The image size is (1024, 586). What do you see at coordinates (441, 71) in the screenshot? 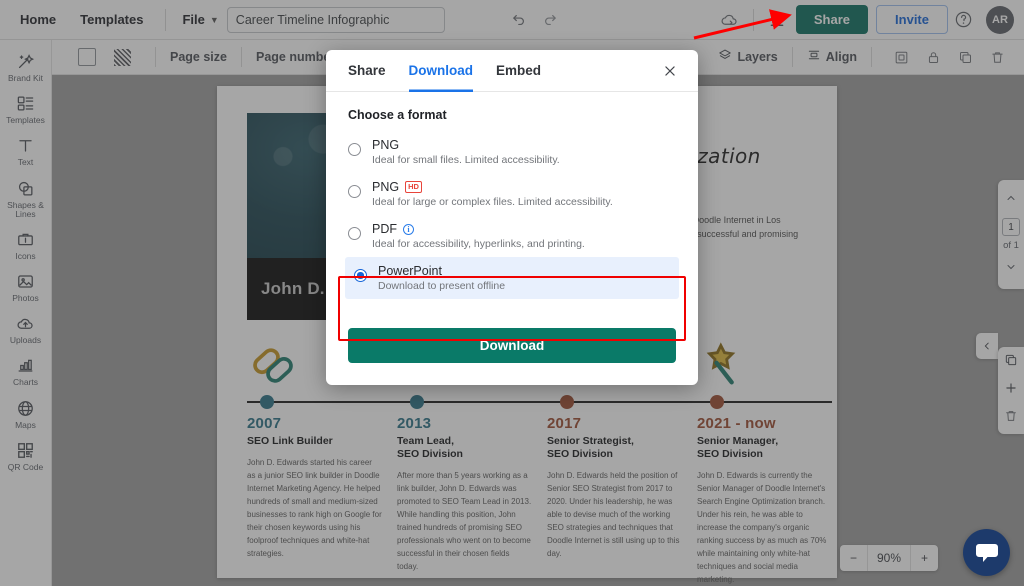
I see `tab-download: Download` at bounding box center [441, 71].